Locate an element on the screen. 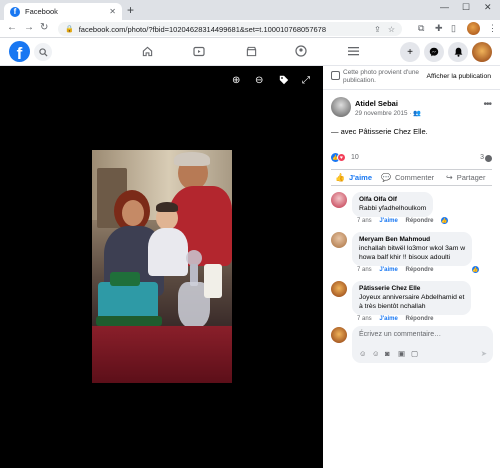 This screenshot has height=468, width=500. share-button: ↪ Partager is located at coordinates (465, 177).